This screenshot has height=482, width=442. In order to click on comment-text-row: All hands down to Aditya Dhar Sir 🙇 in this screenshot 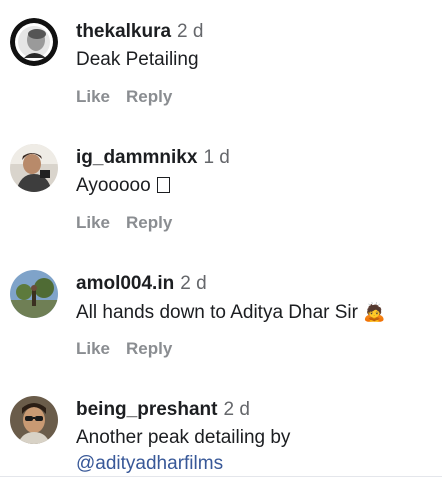, I will do `click(231, 312)`.